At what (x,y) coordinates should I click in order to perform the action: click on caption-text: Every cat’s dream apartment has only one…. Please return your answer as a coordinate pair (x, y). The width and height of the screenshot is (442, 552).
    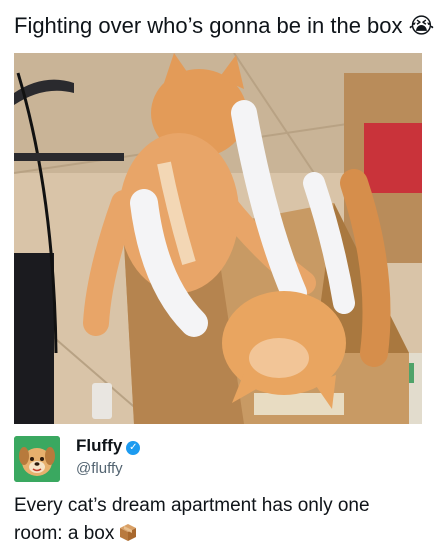
    Looking at the image, I should click on (192, 519).